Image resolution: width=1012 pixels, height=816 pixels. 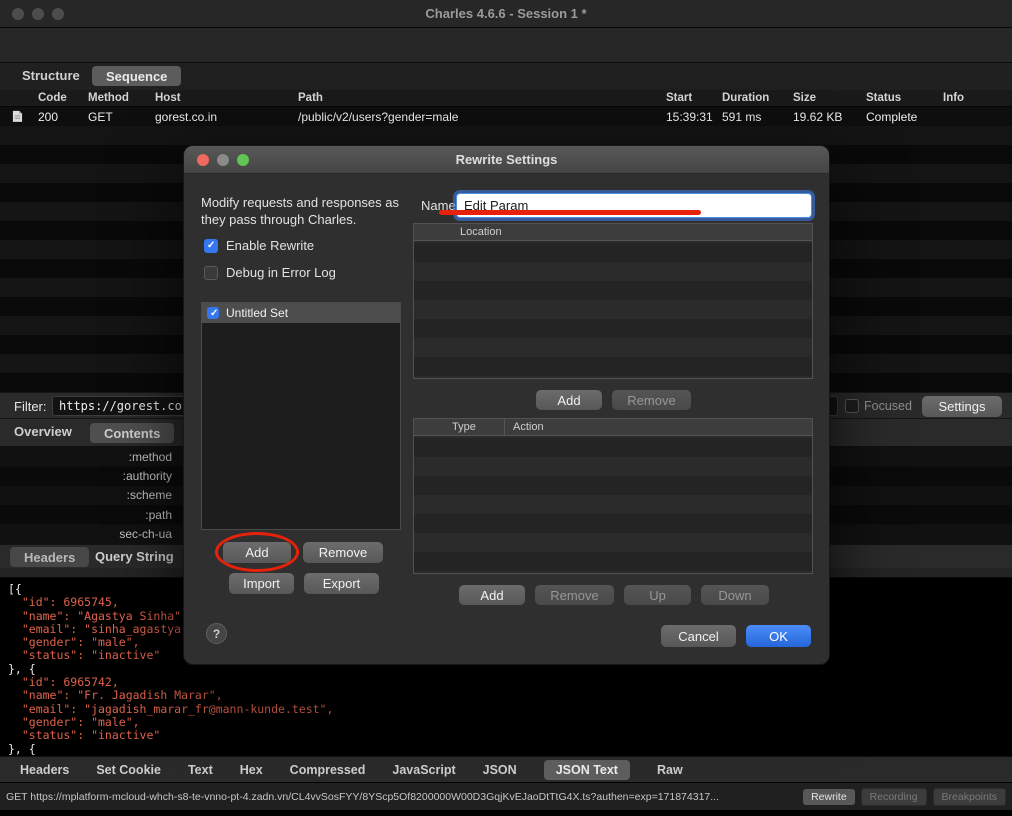 I want to click on list-item-untitled-set: Untitled Set, so click(x=301, y=313).